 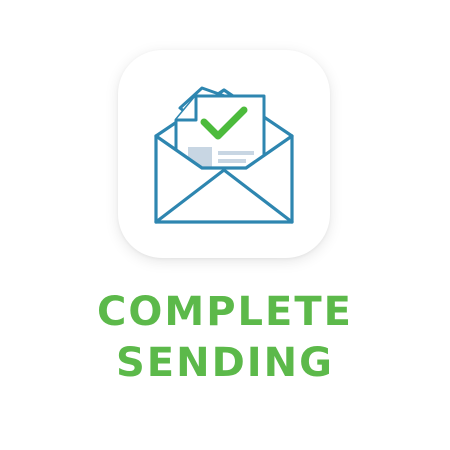 What do you see at coordinates (225, 312) in the screenshot?
I see `caption-line-1: COMPLETE` at bounding box center [225, 312].